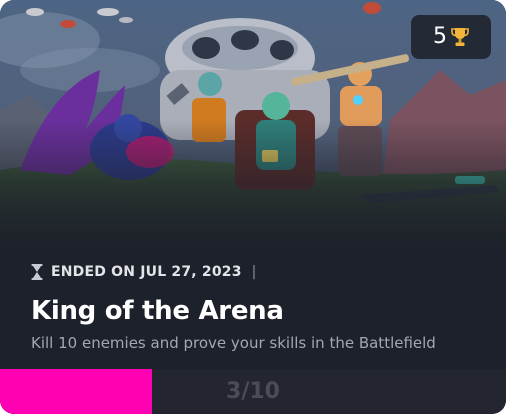  I want to click on progress-bar: 3/10, so click(253, 391).